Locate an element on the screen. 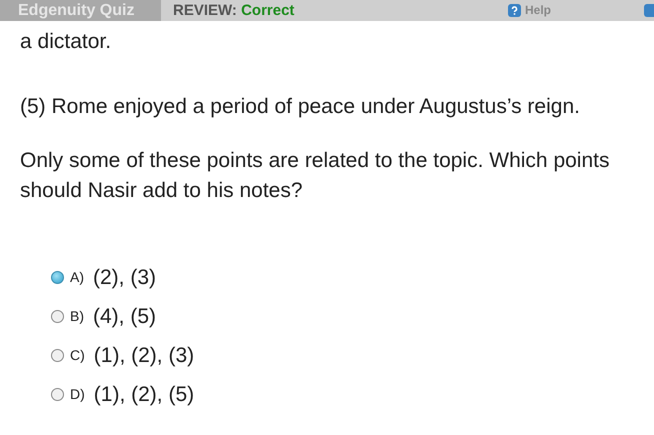  option-letter: C) is located at coordinates (77, 355).